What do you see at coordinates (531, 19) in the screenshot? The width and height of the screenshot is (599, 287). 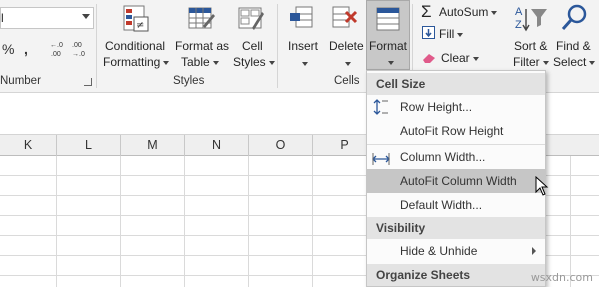 I see `sort-filter-icon: A Z` at bounding box center [531, 19].